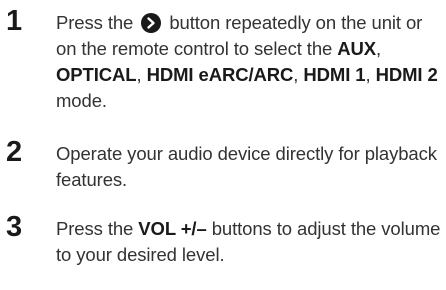  I want to click on mode-aux: AUX, so click(357, 48).